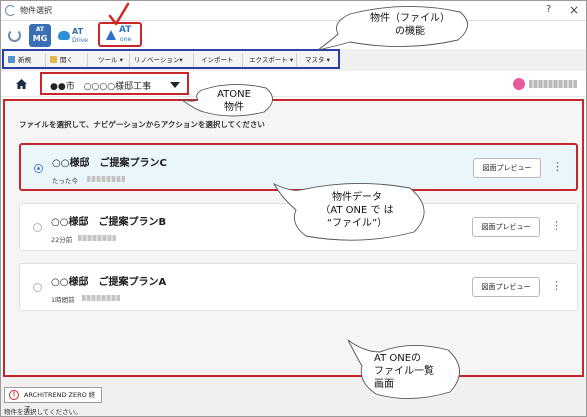 The height and width of the screenshot is (417, 587). I want to click on project-selector: ●●市 ○○○○様邸工事, so click(114, 83).